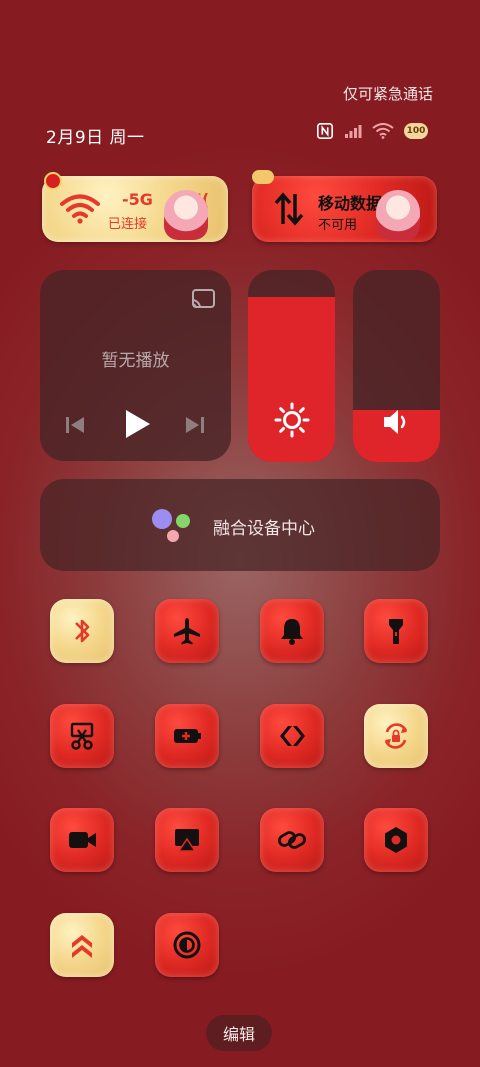  Describe the element at coordinates (203, 299) in the screenshot. I see `cast-icon` at that location.